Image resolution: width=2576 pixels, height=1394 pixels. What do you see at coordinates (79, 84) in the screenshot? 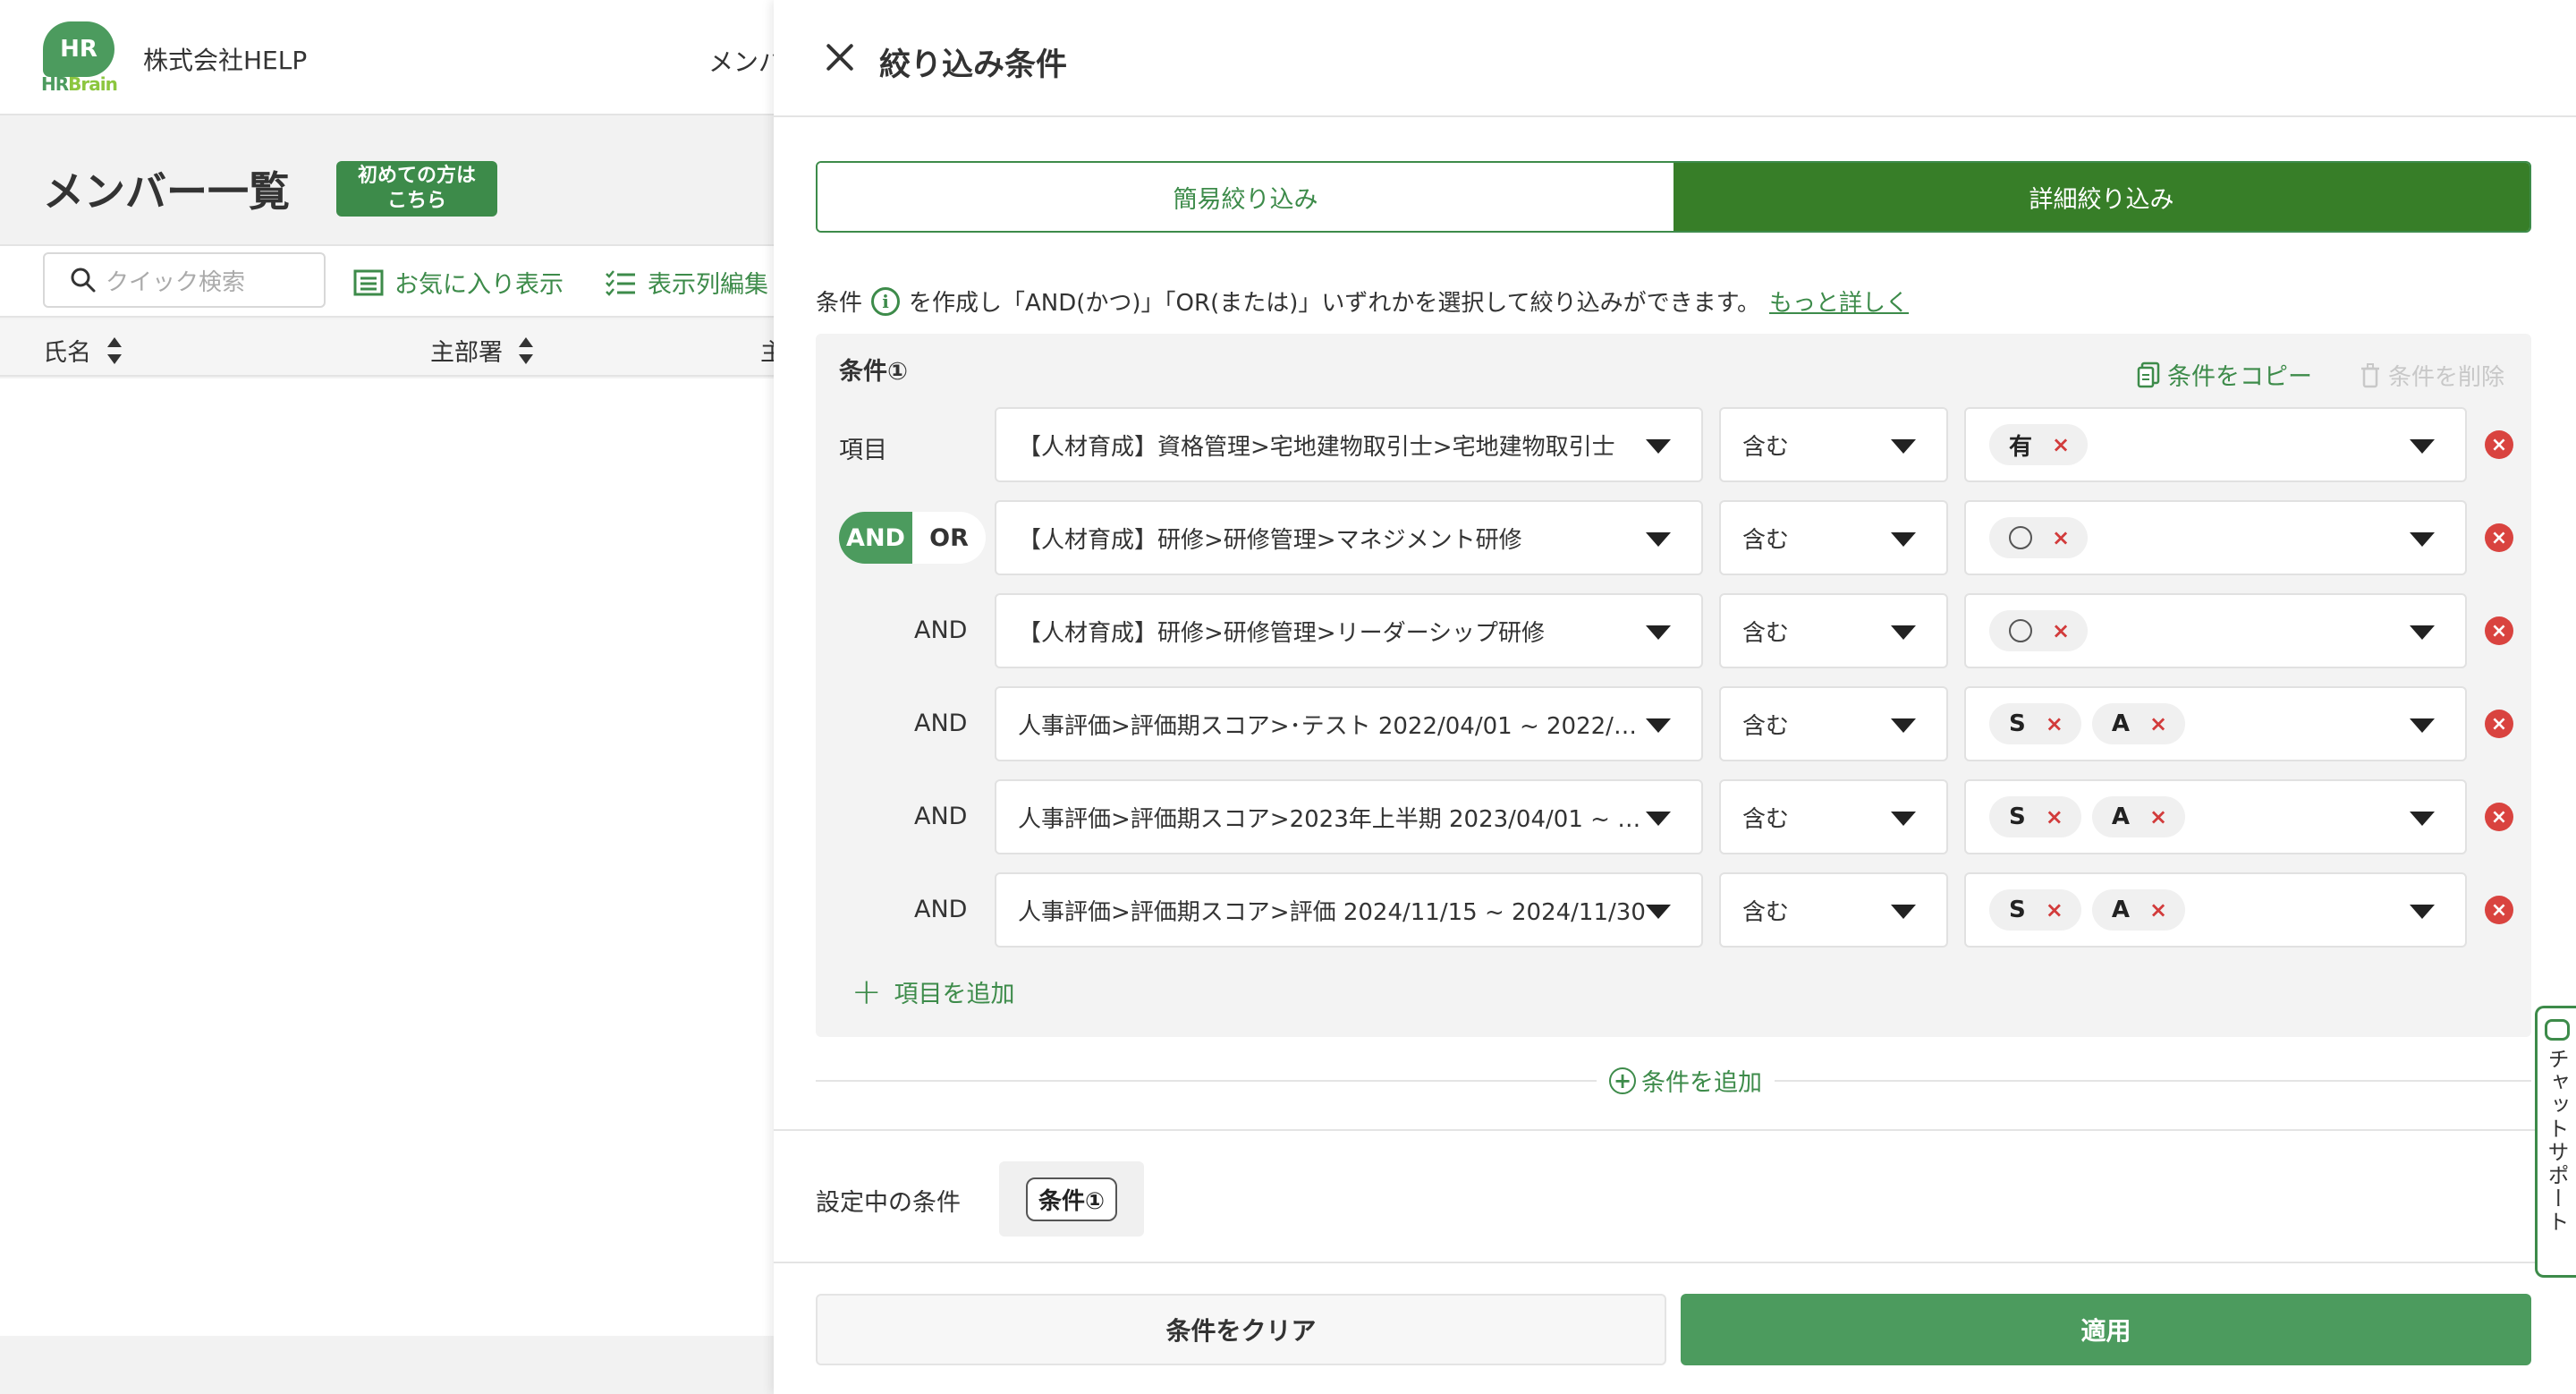
I see `hrbrain-logo-text: HRBrain` at bounding box center [79, 84].